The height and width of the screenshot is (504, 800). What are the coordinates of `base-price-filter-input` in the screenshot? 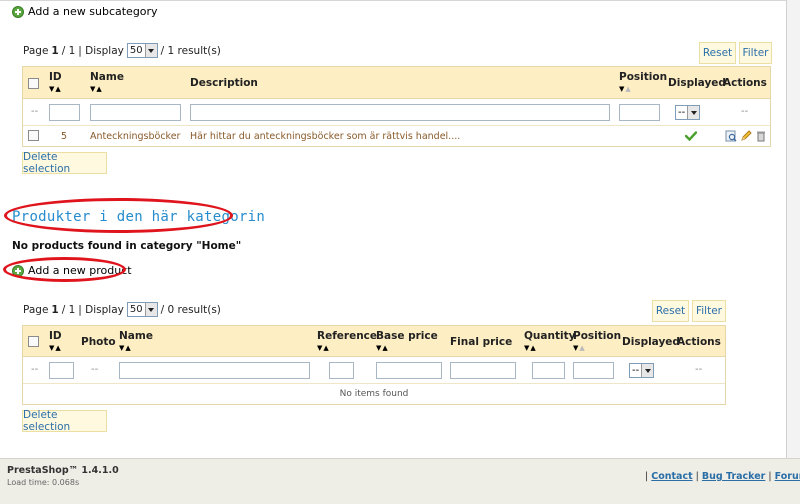 It's located at (409, 370).